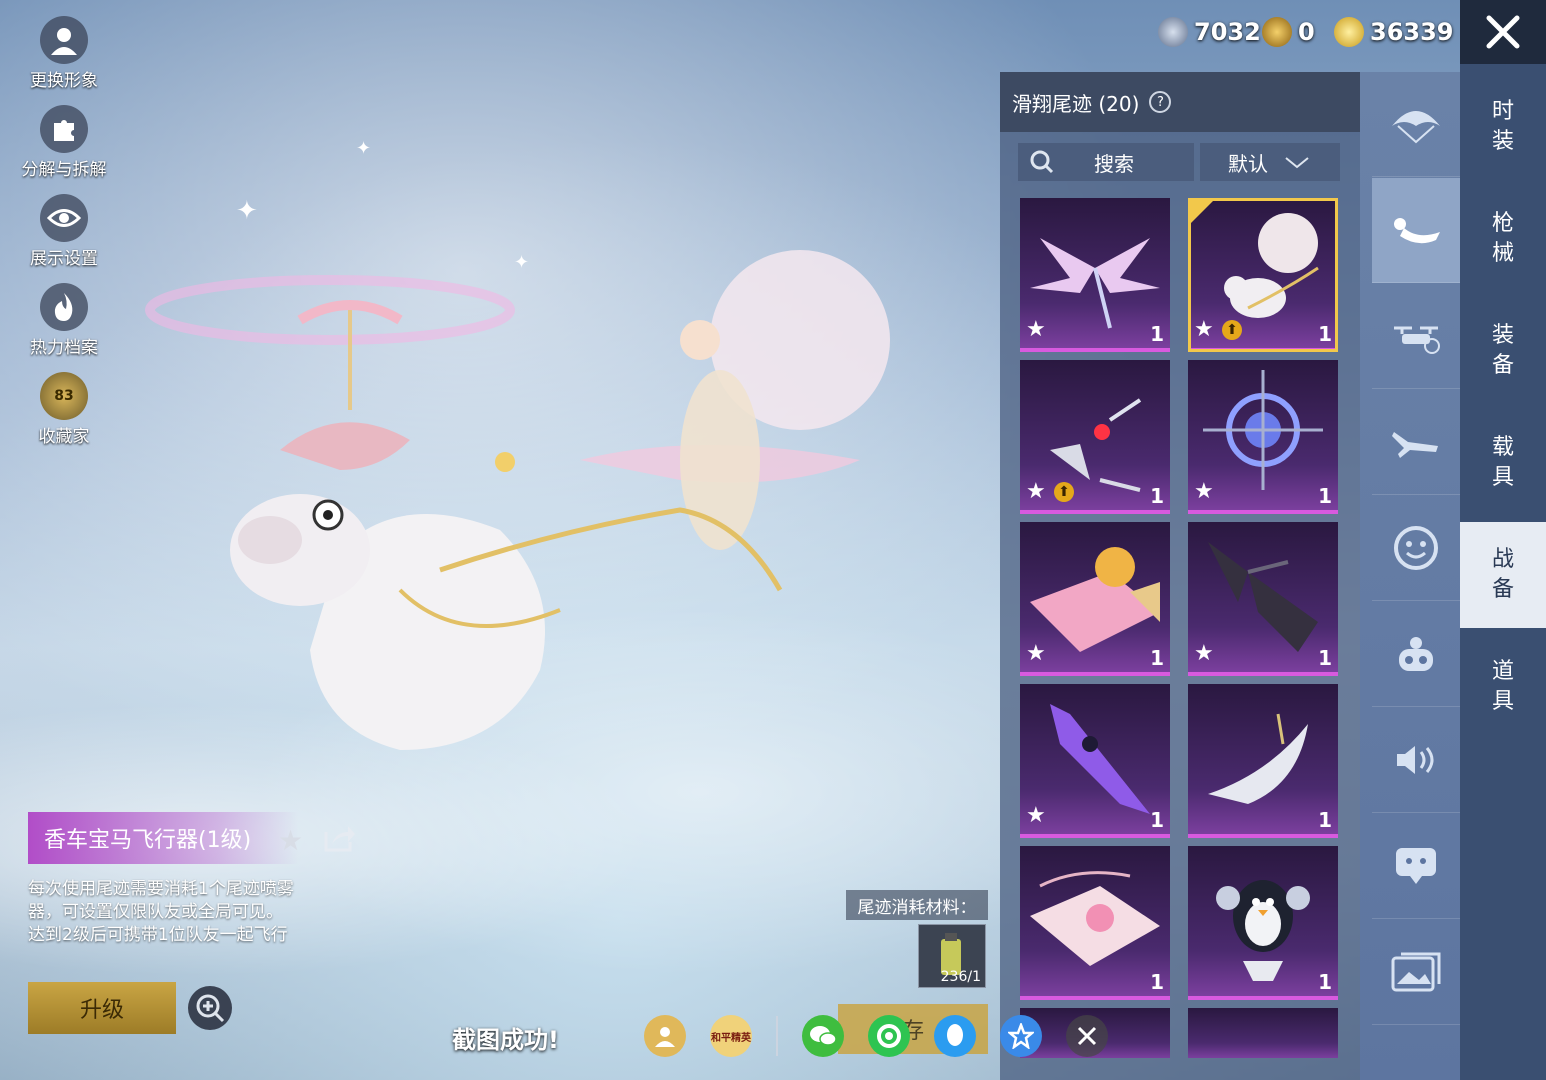 The image size is (1546, 1080). Describe the element at coordinates (148, 840) in the screenshot. I see `item-name: 香车宝马飞行器(1级)` at that location.